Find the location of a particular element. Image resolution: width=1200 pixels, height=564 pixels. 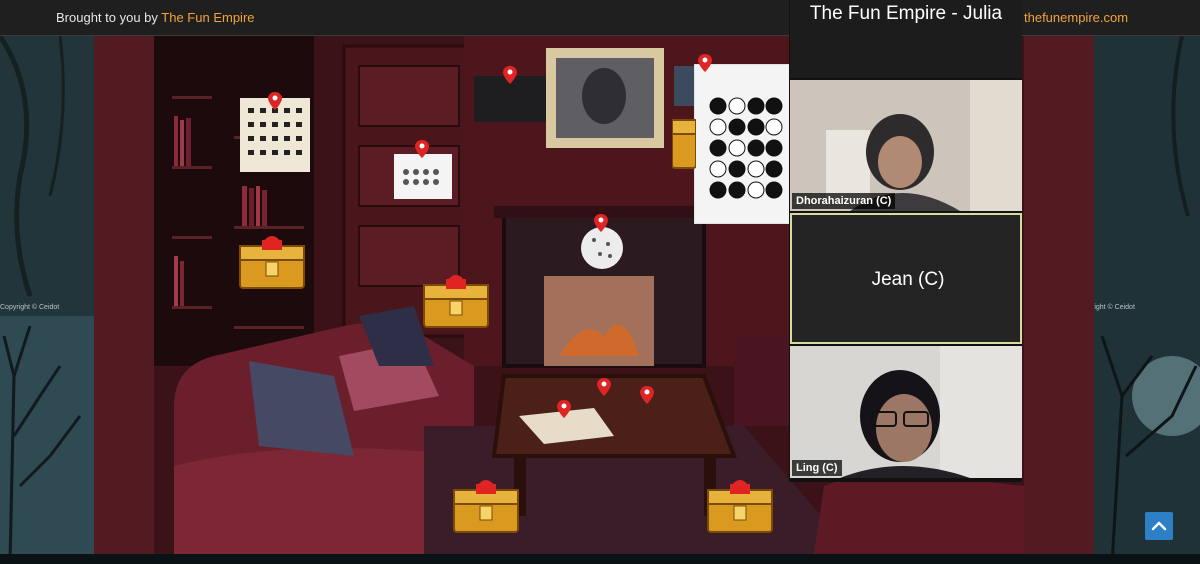

chevron-up-icon is located at coordinates (1159, 526).